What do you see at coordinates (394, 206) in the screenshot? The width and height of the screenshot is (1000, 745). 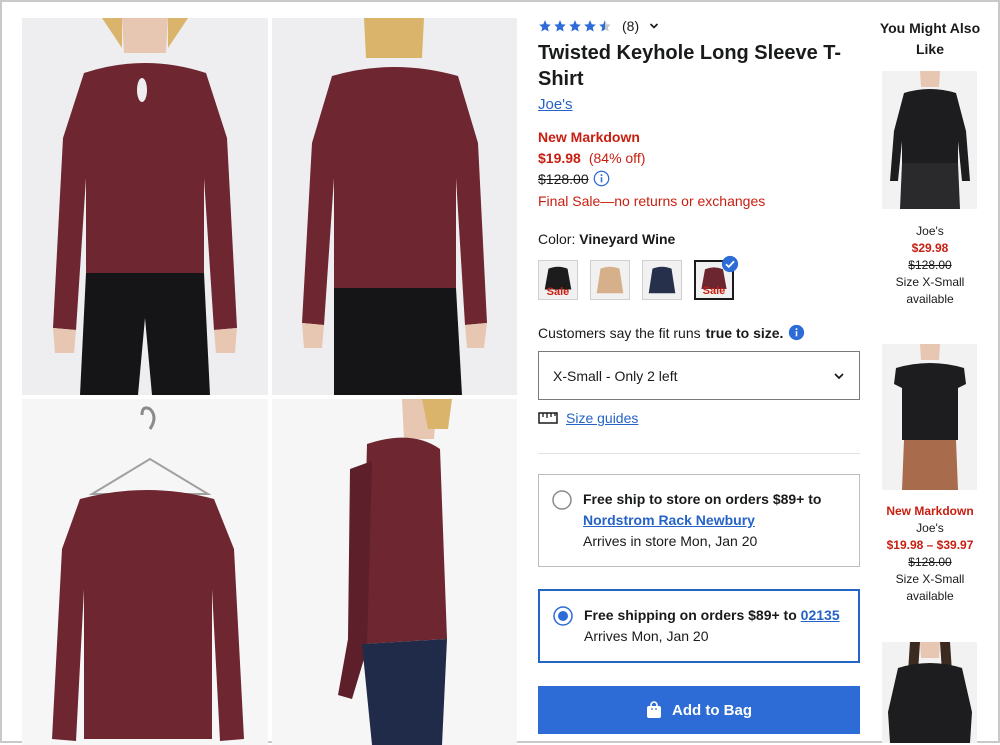 I see `product-photo-back` at bounding box center [394, 206].